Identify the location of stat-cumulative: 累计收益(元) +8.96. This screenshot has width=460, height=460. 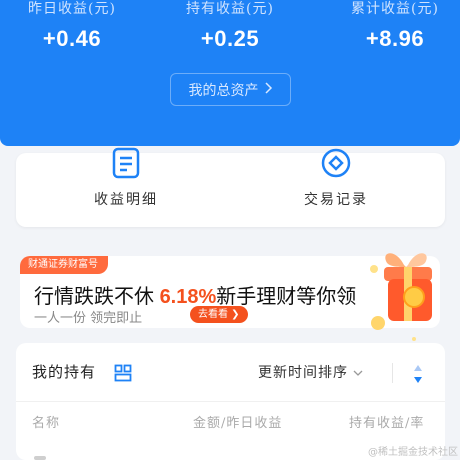
(395, 26).